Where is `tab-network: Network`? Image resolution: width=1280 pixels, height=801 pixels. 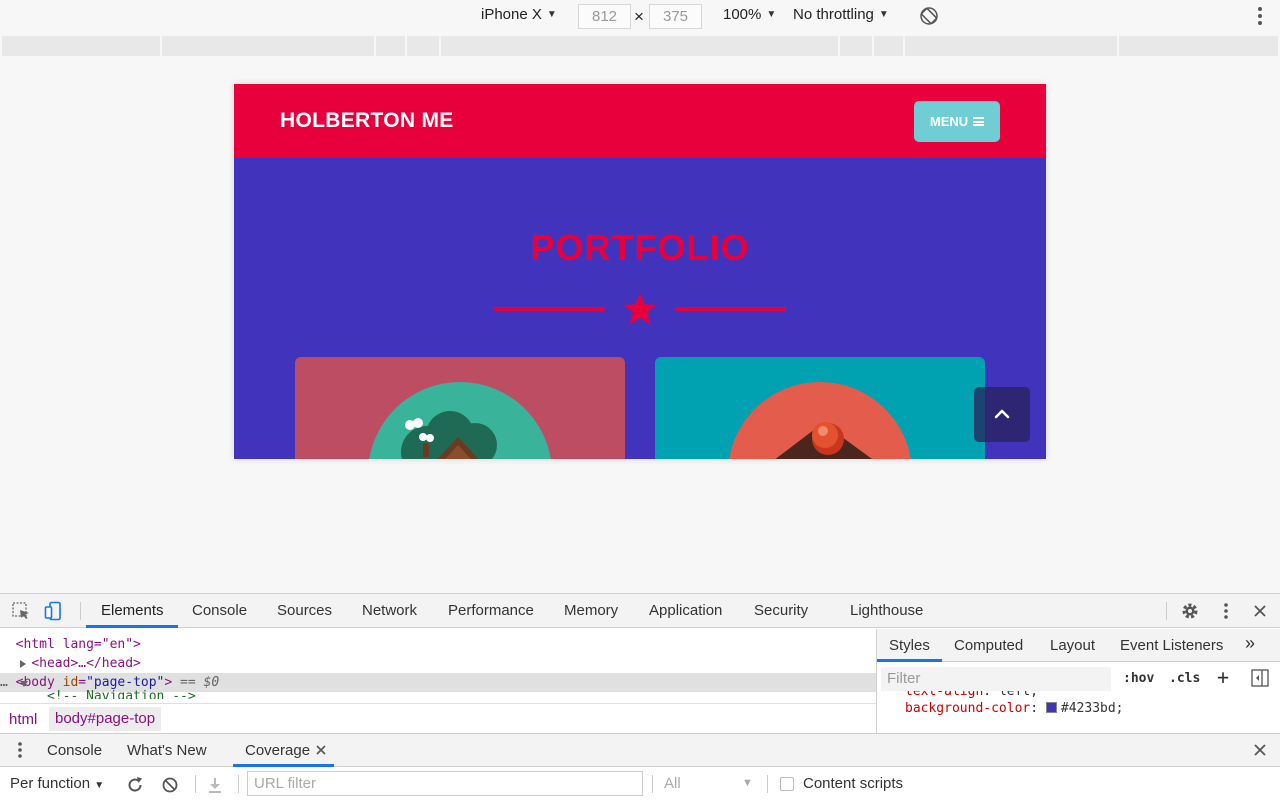
tab-network: Network is located at coordinates (389, 610).